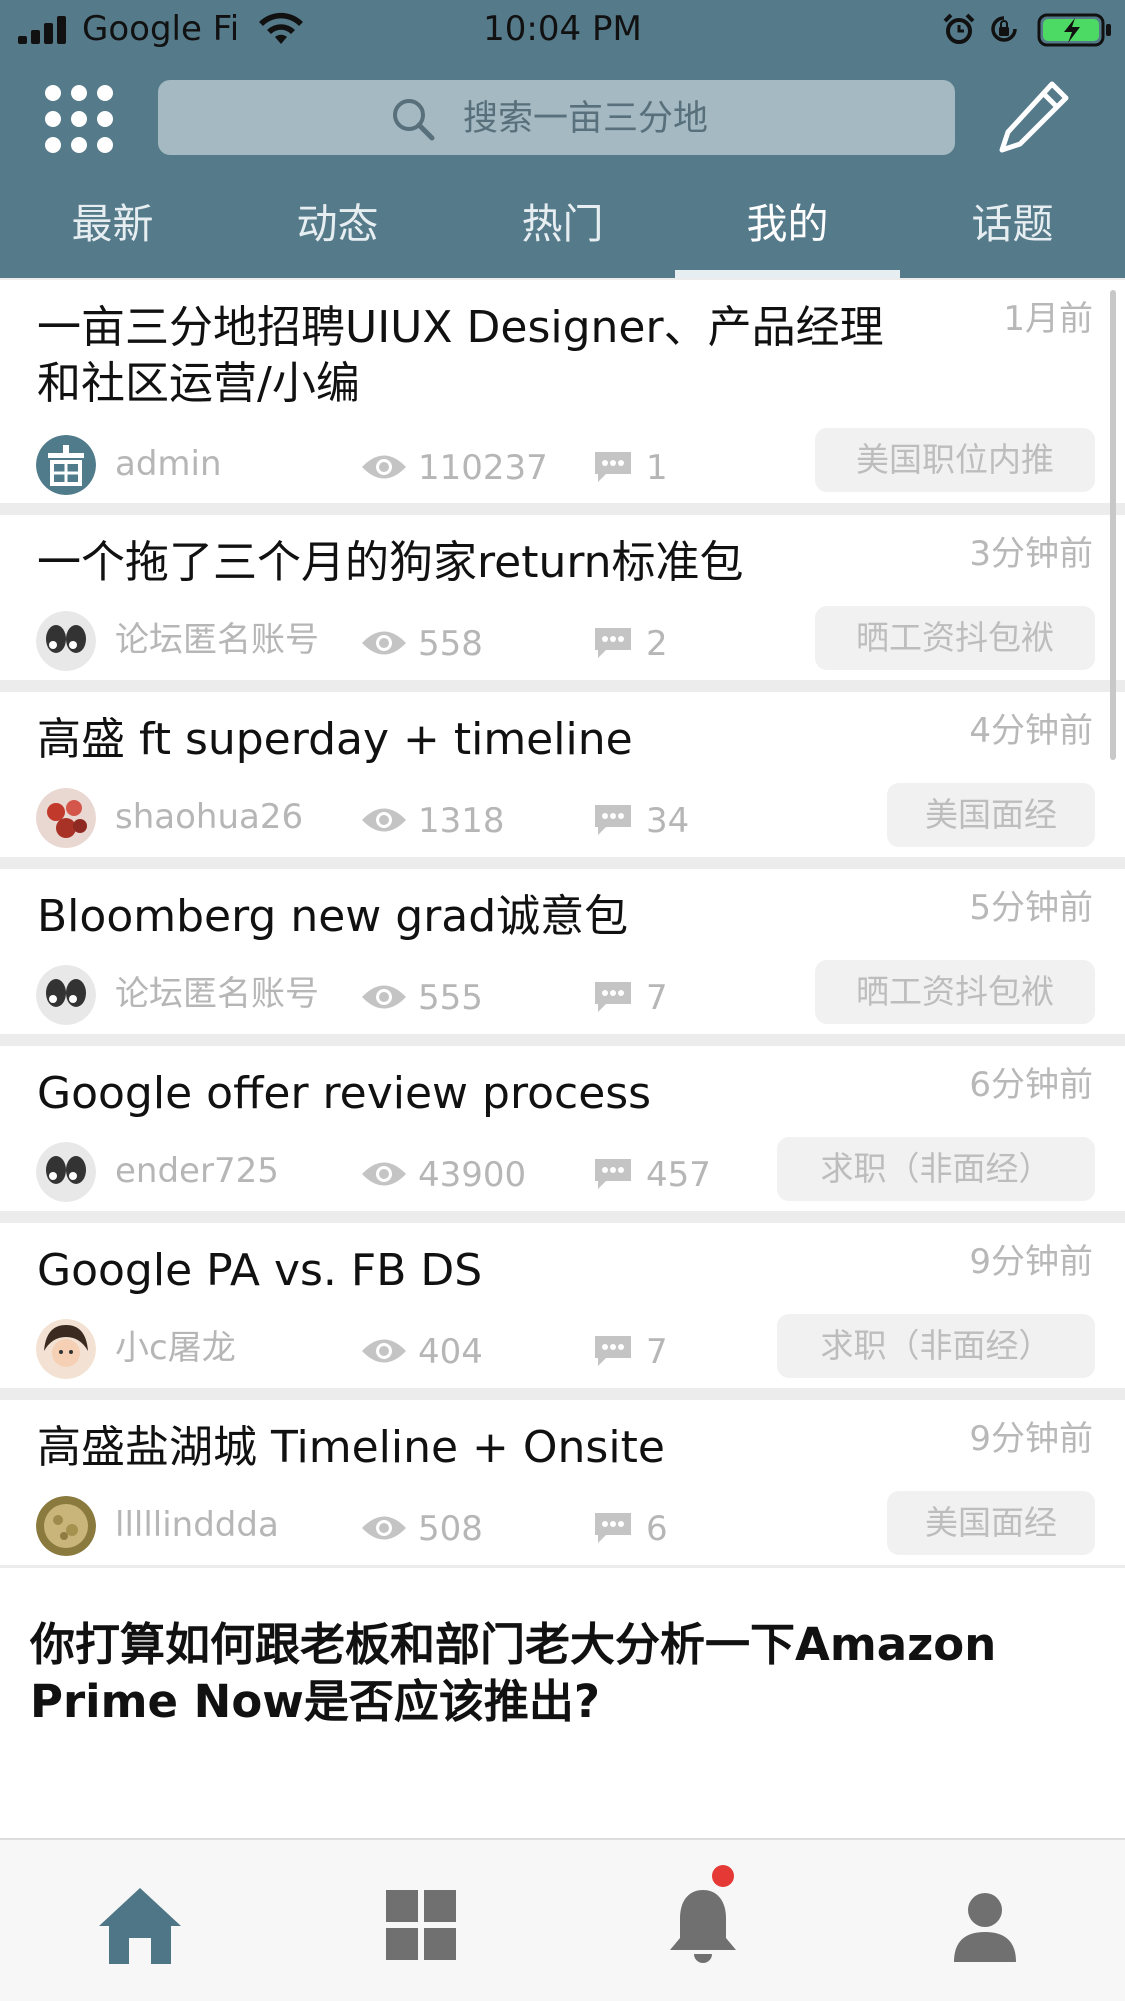 The width and height of the screenshot is (1125, 2001). I want to click on post-title: 一亩三分地招聘UIUX Designer、产品经理和社区运营/小编, so click(460, 355).